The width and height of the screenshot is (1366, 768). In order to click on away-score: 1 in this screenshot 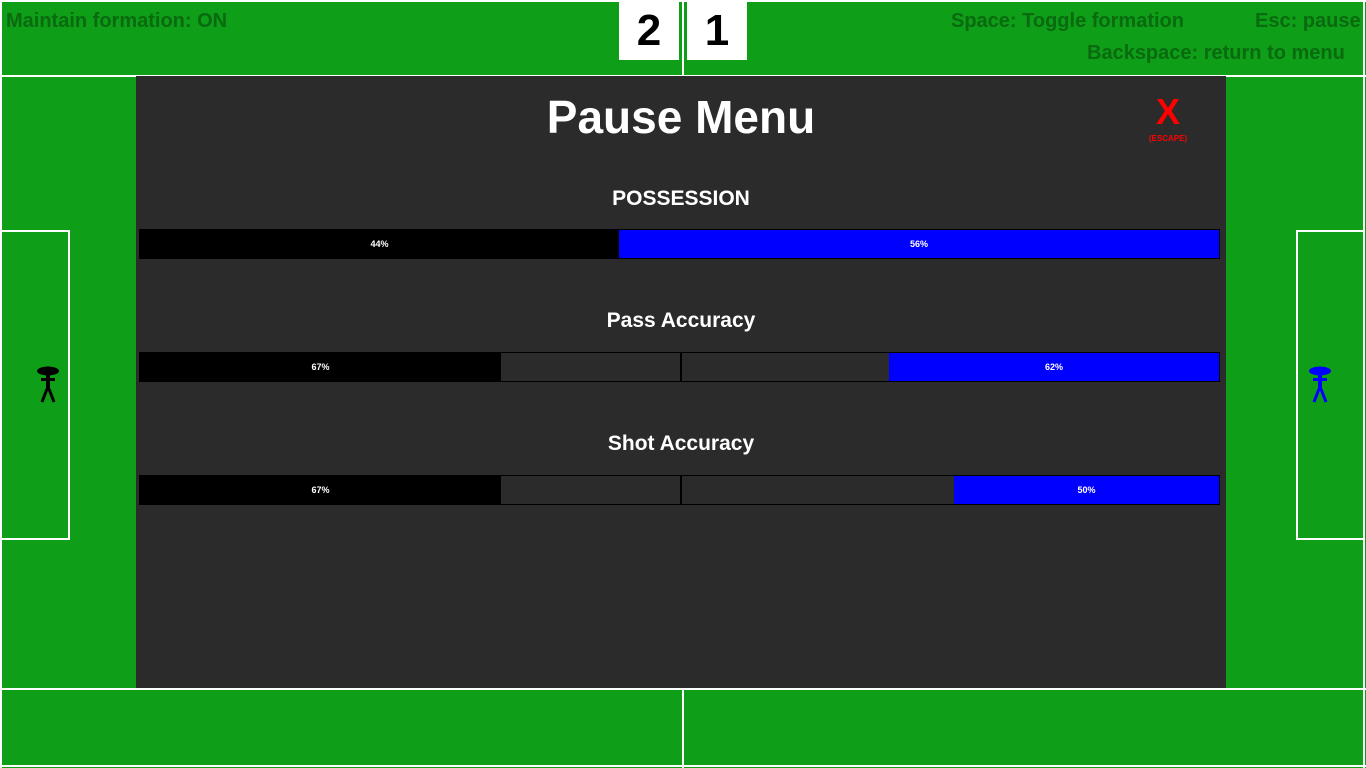, I will do `click(717, 30)`.